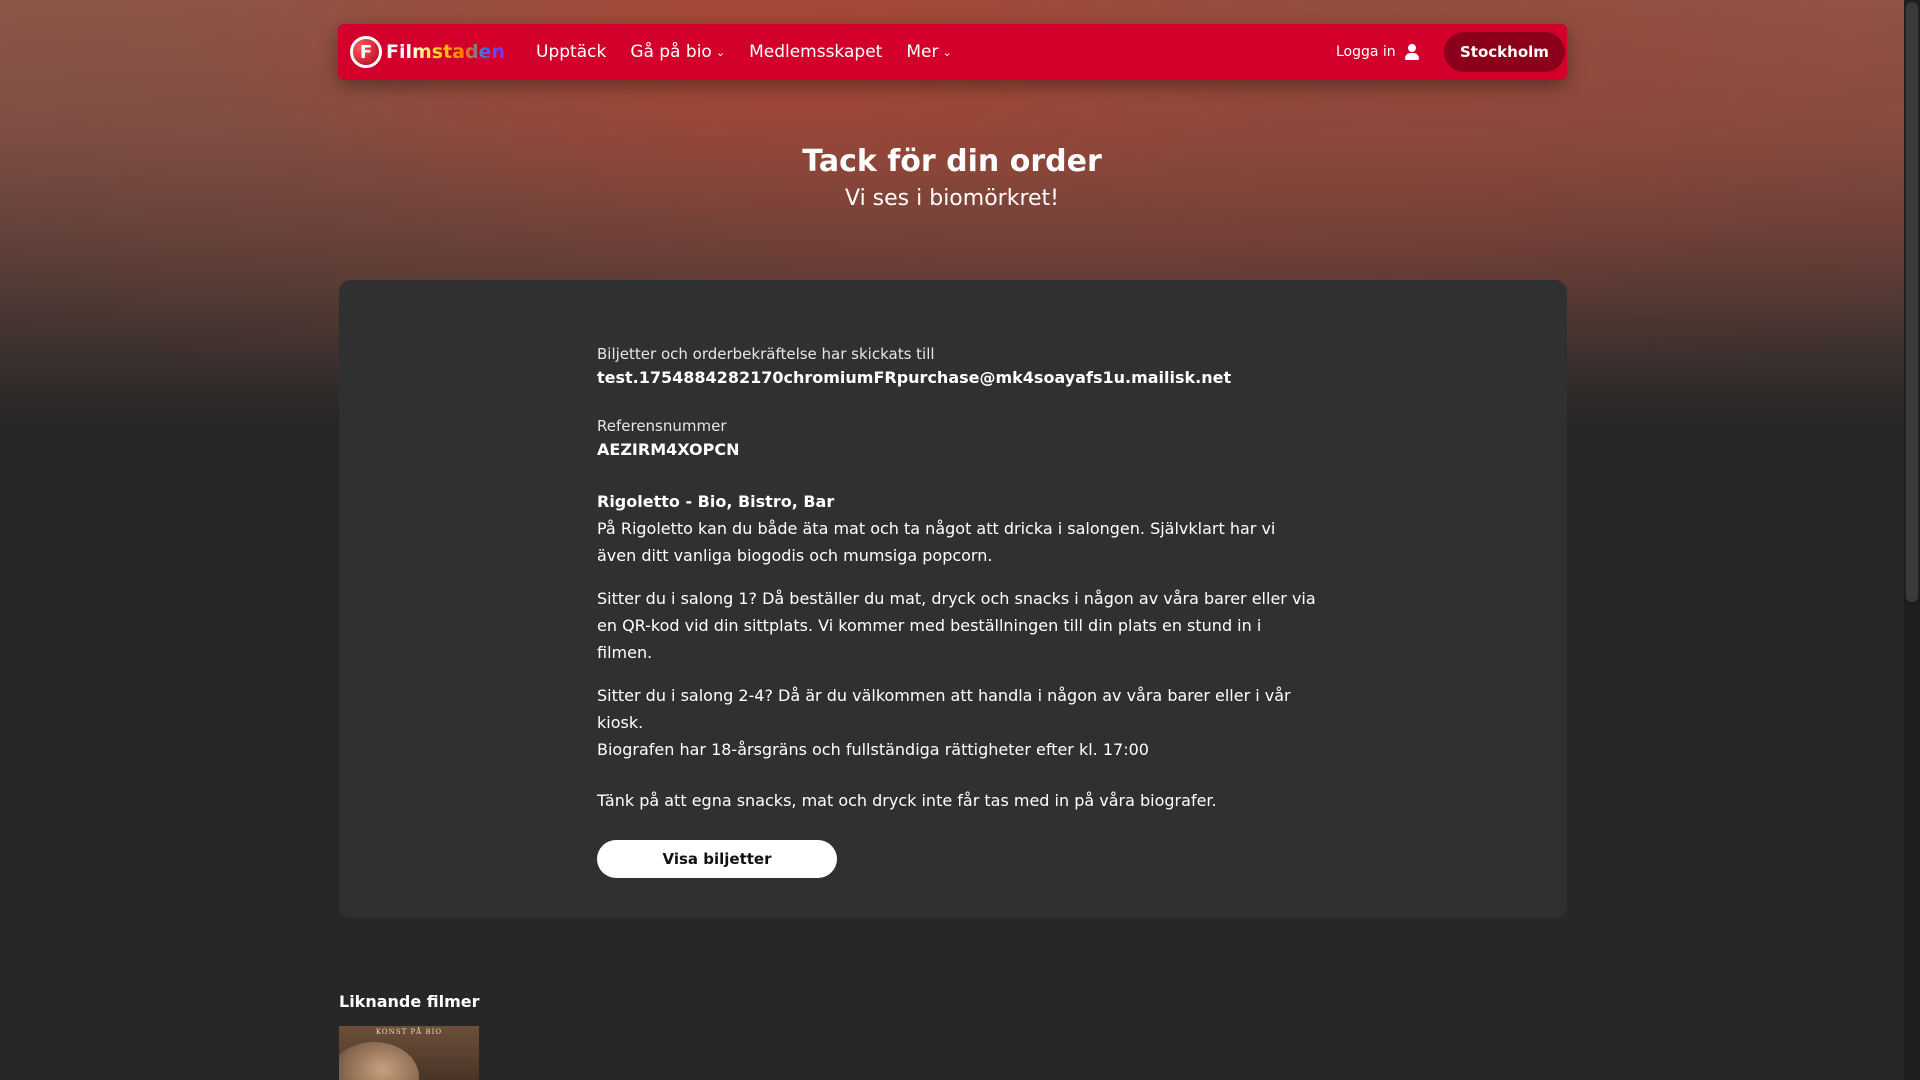 Image resolution: width=1920 pixels, height=1080 pixels. I want to click on venue-title: Rigoletto - Bio, Bistro, Bar, so click(716, 501).